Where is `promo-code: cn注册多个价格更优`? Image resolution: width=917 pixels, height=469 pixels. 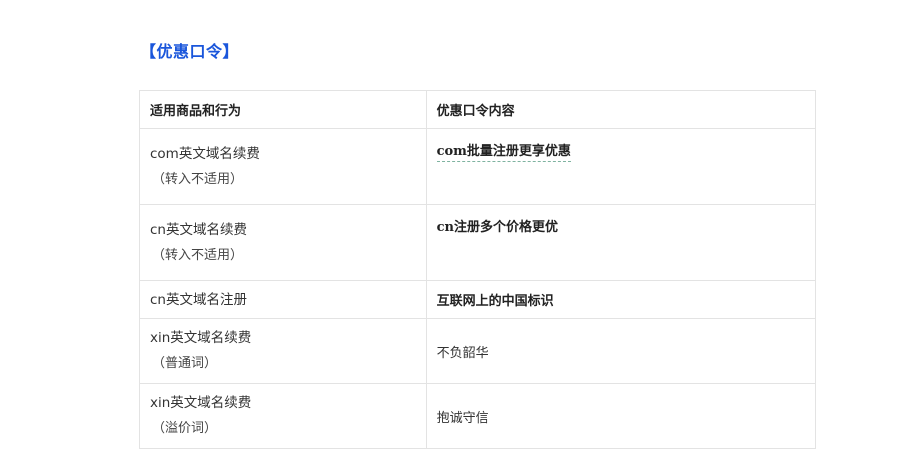 promo-code: cn注册多个价格更优 is located at coordinates (497, 227).